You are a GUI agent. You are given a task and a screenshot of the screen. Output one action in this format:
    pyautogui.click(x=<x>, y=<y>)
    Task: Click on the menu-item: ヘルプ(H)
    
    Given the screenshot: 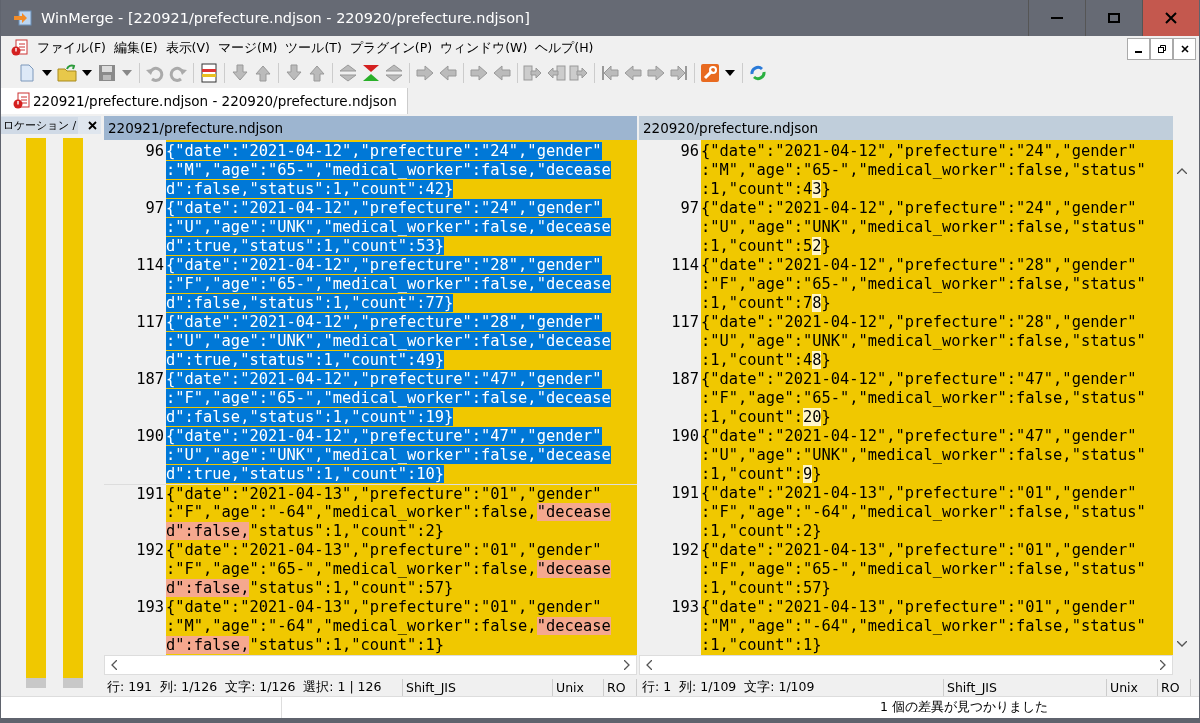 What is the action you would take?
    pyautogui.click(x=564, y=48)
    